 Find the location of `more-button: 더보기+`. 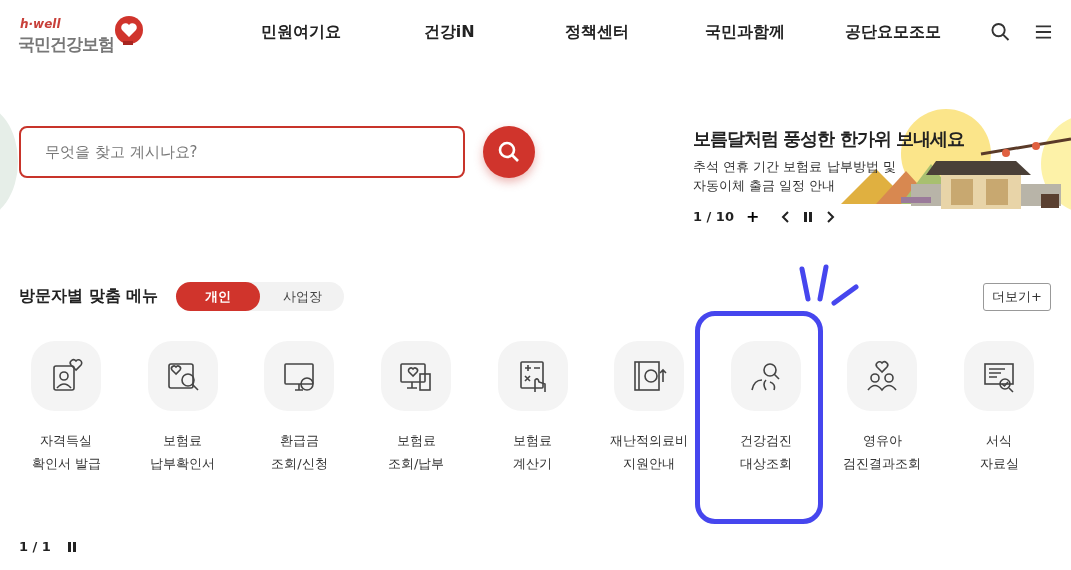

more-button: 더보기+ is located at coordinates (1017, 296).